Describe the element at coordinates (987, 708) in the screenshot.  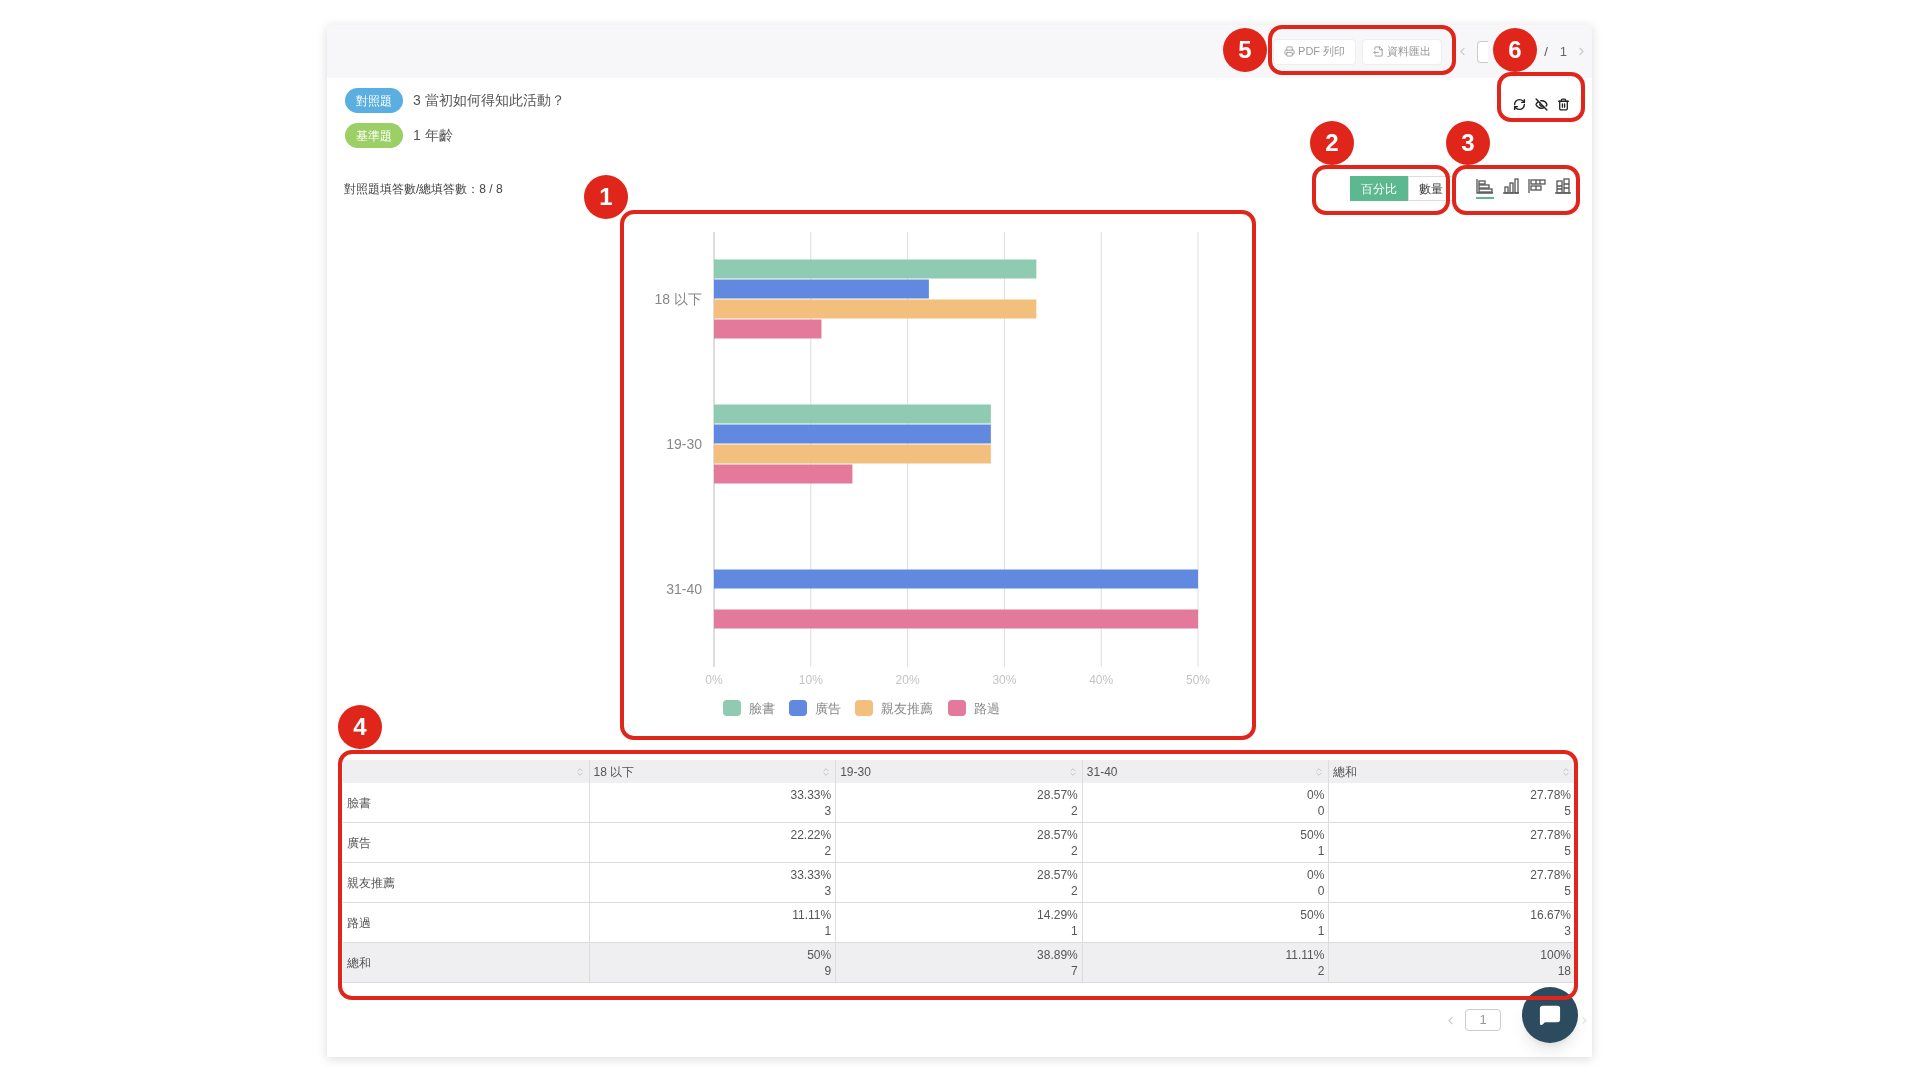
I see `legend-label: 路過` at that location.